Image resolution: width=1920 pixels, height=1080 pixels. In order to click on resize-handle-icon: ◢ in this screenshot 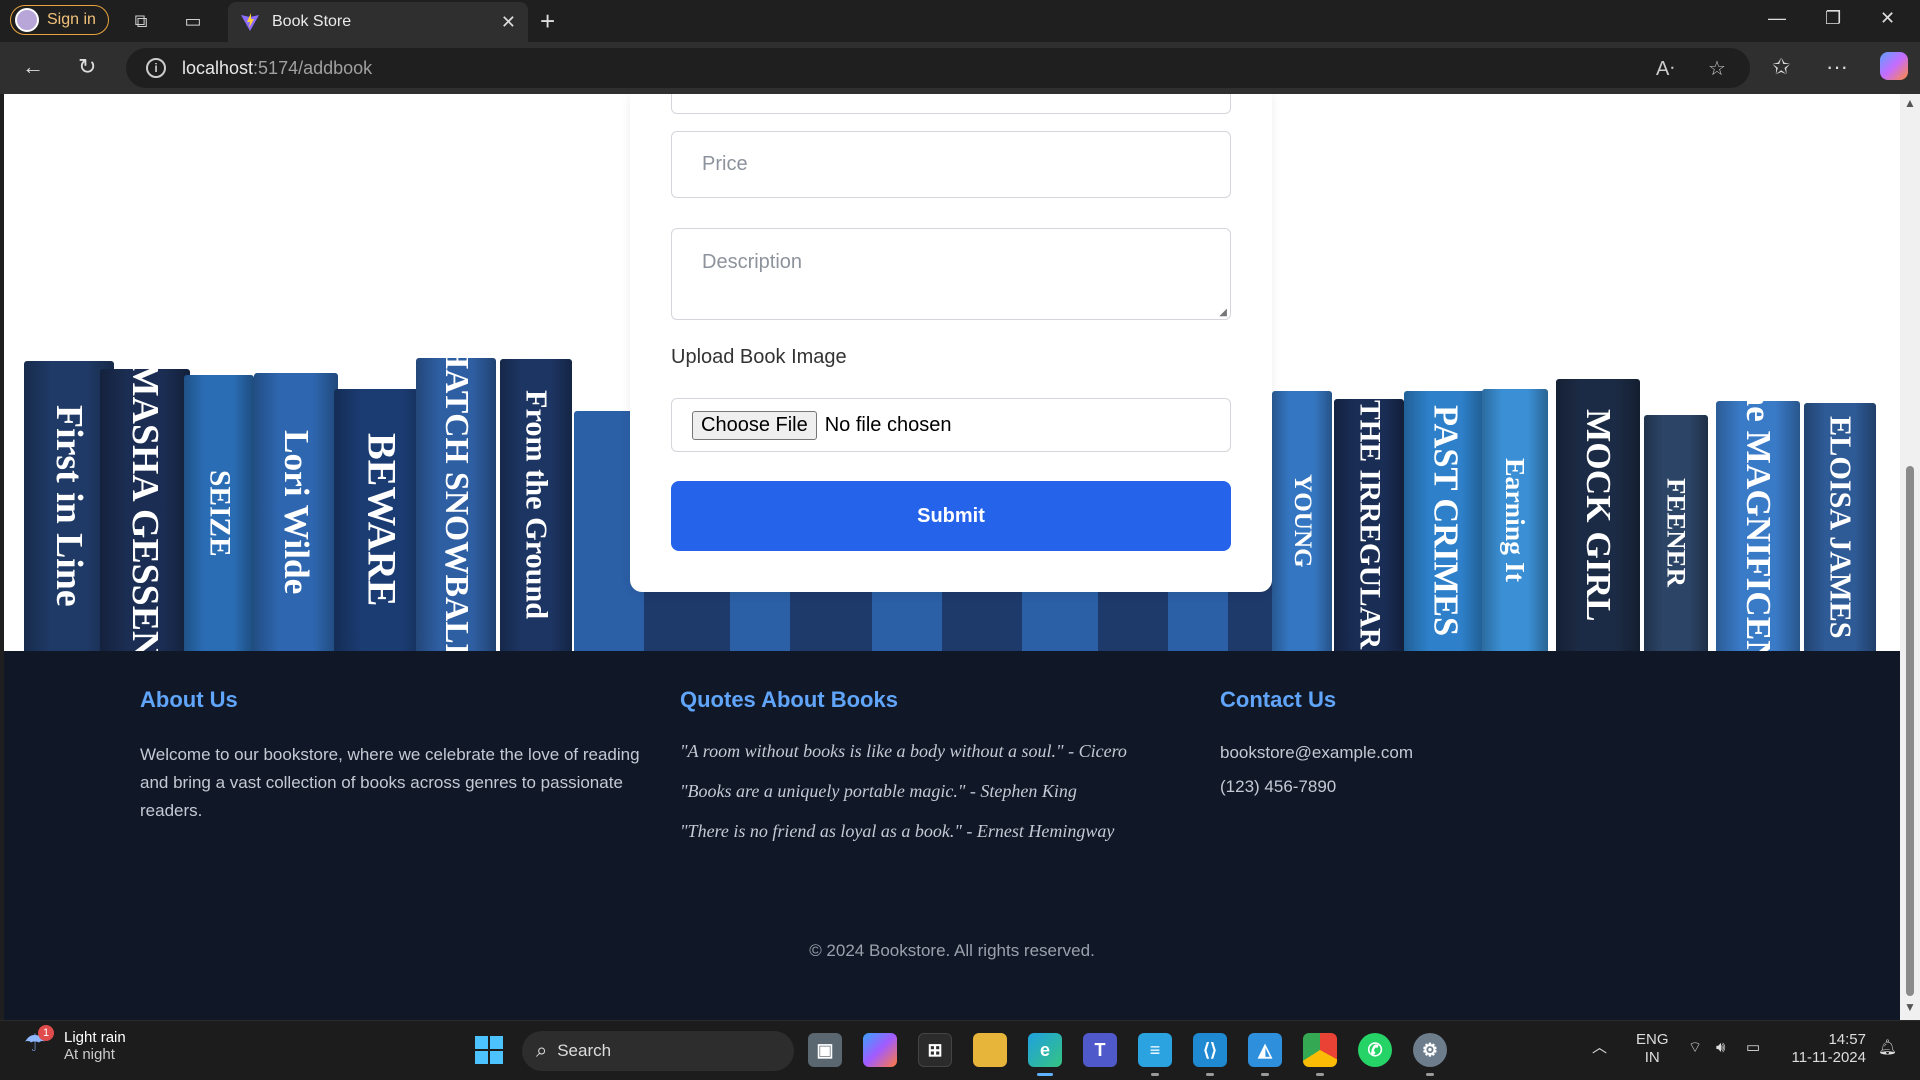, I will do `click(1223, 312)`.